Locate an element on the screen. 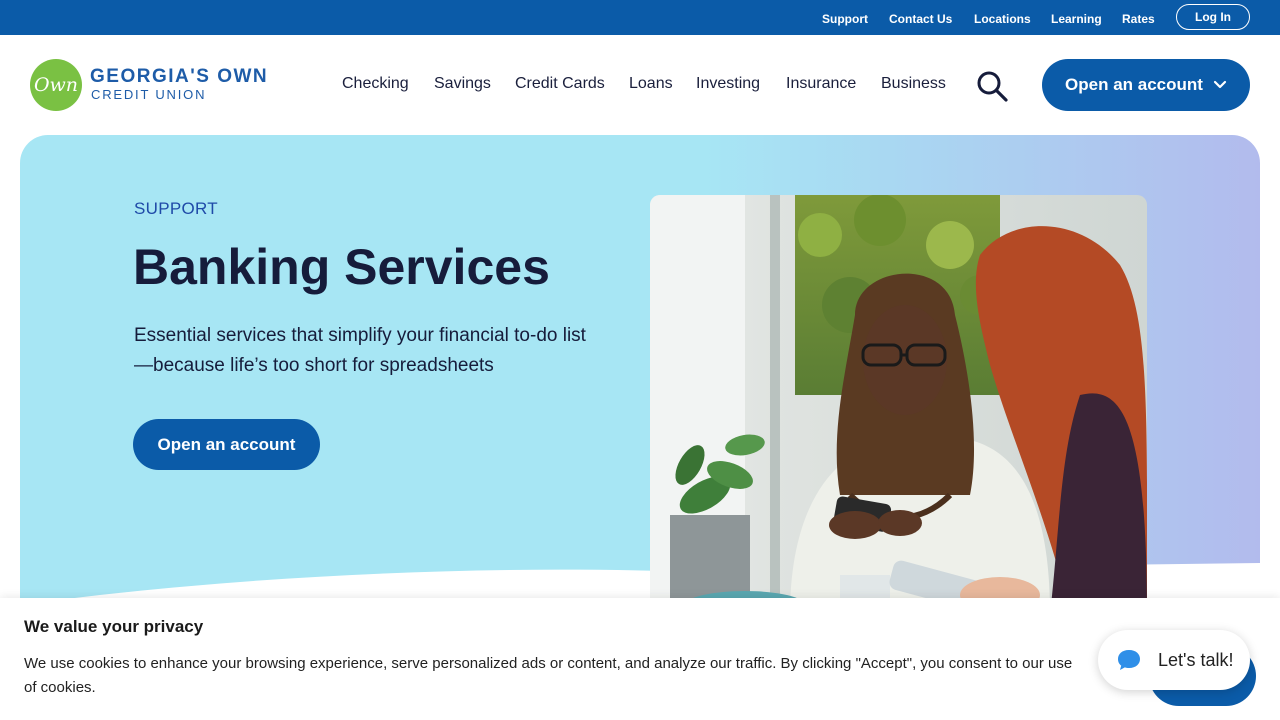 The height and width of the screenshot is (720, 1280). logo-name: GEORGIA'S OWN is located at coordinates (179, 77).